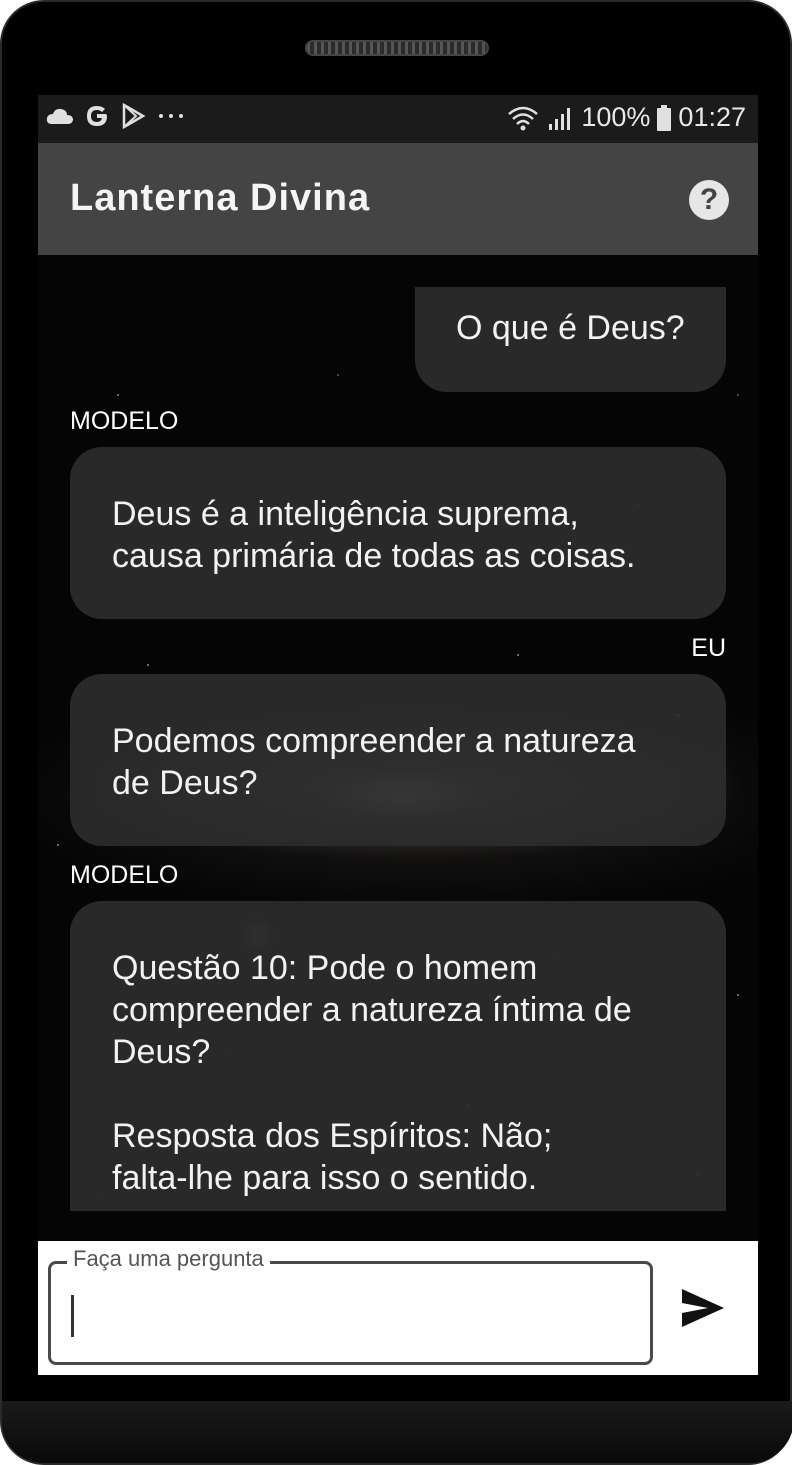  What do you see at coordinates (72, 1316) in the screenshot?
I see `text-caret` at bounding box center [72, 1316].